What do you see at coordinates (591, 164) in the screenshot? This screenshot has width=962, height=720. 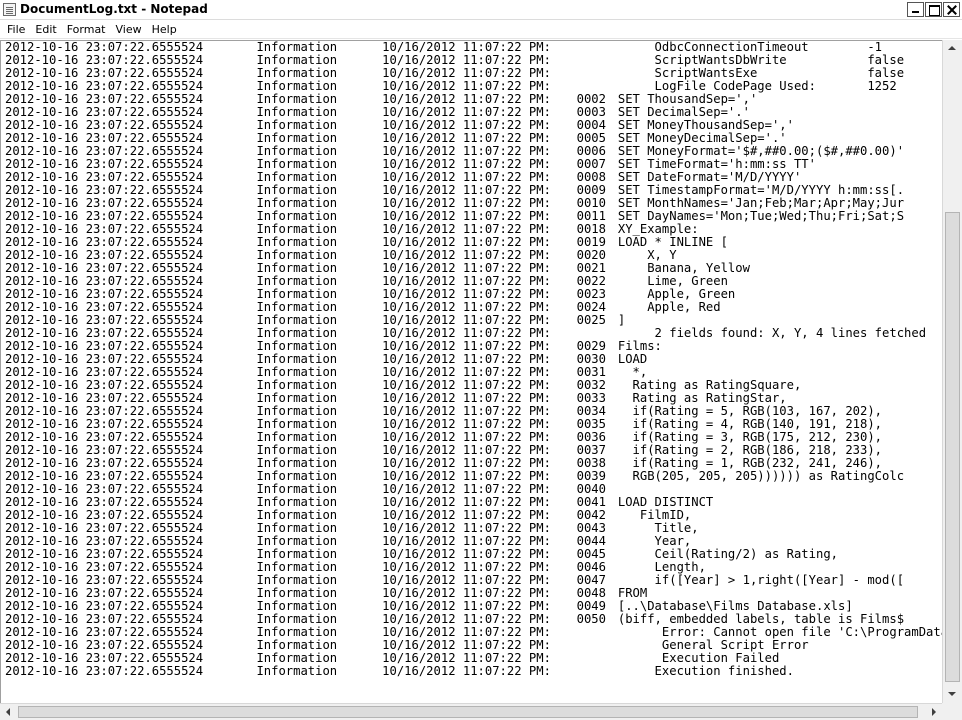 I see `log-line-number: 0007` at bounding box center [591, 164].